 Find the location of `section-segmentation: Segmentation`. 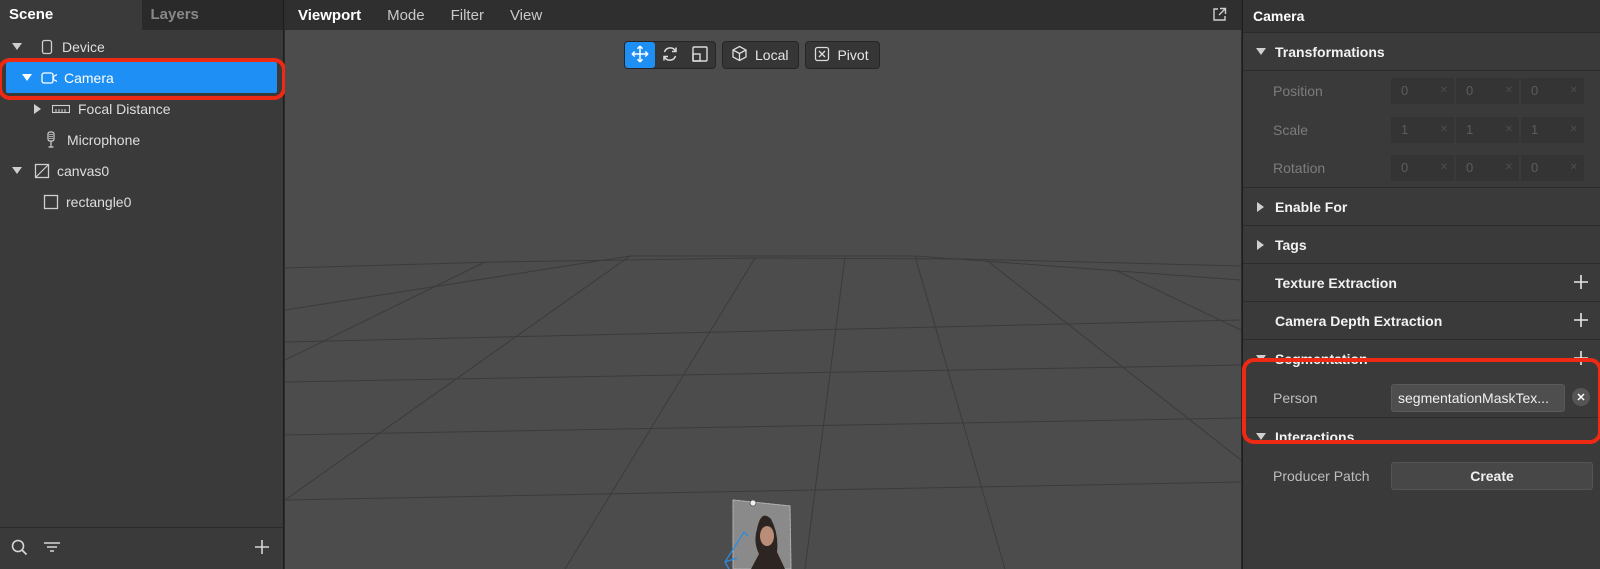

section-segmentation: Segmentation is located at coordinates (1421, 359).